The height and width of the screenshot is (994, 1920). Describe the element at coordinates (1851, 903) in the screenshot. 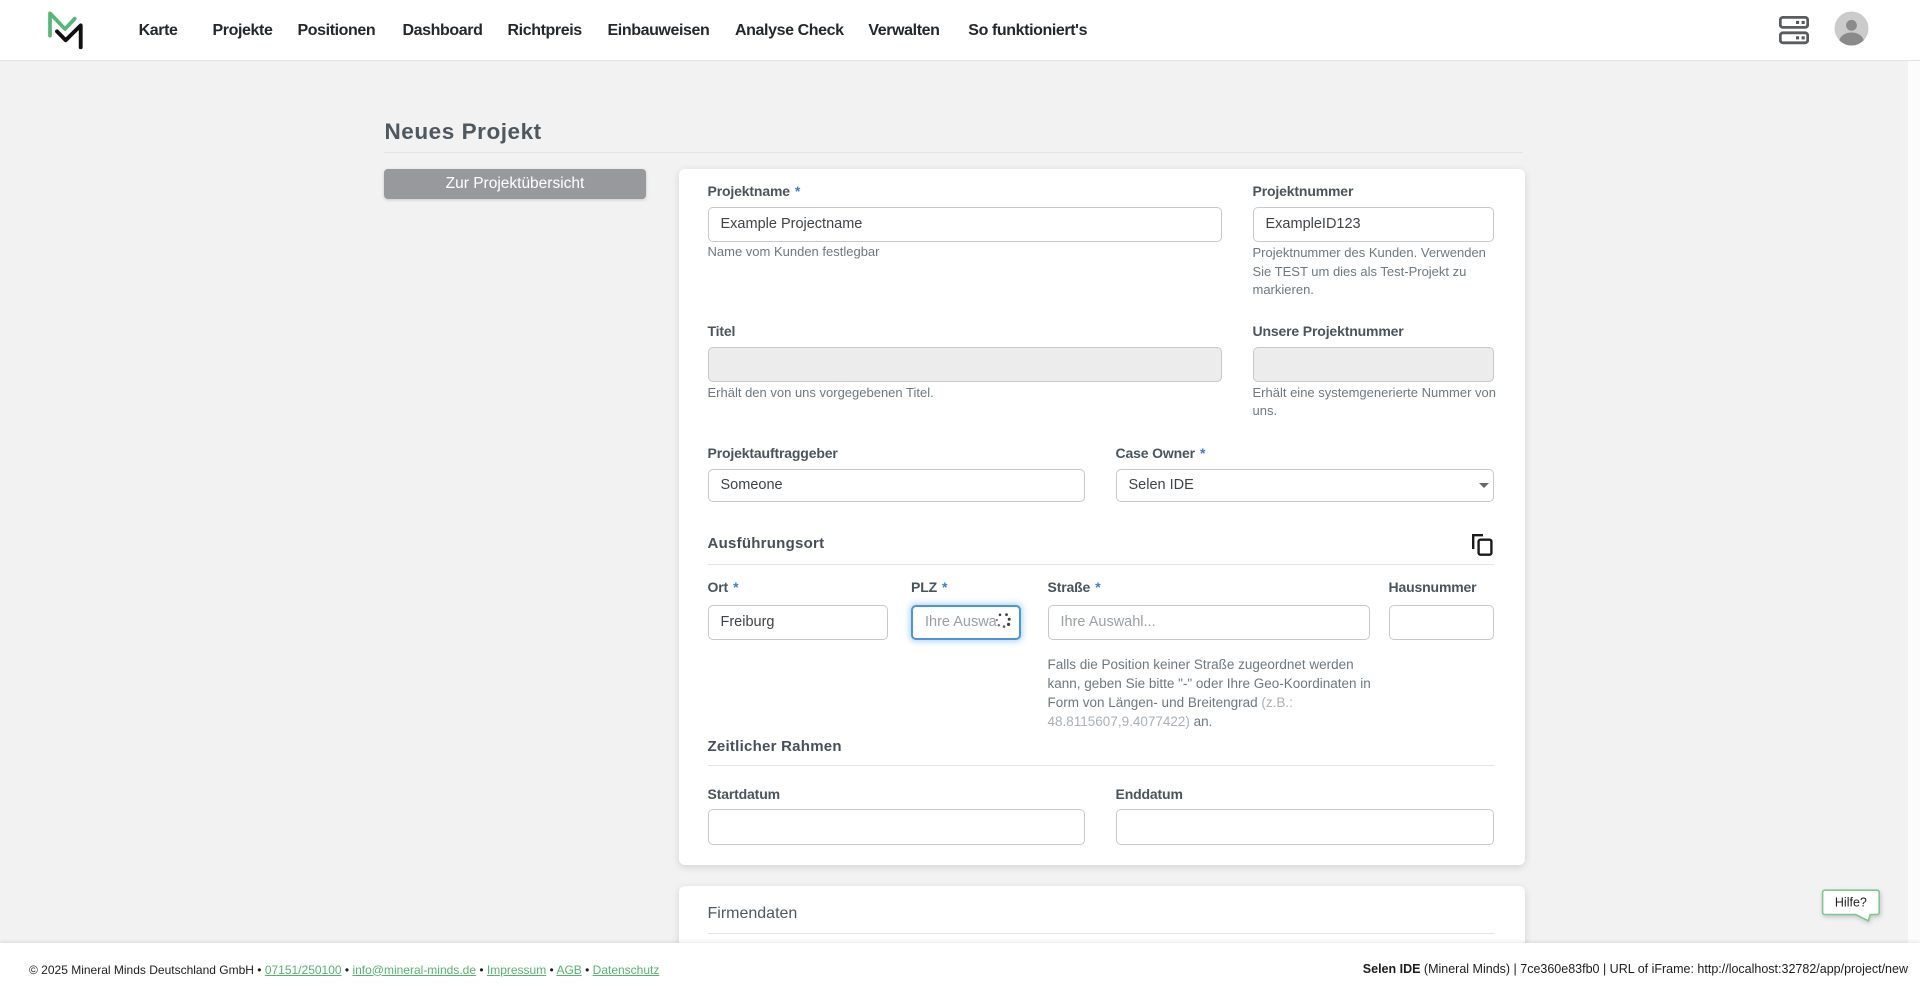

I see `svg-text: Hilfe?` at that location.